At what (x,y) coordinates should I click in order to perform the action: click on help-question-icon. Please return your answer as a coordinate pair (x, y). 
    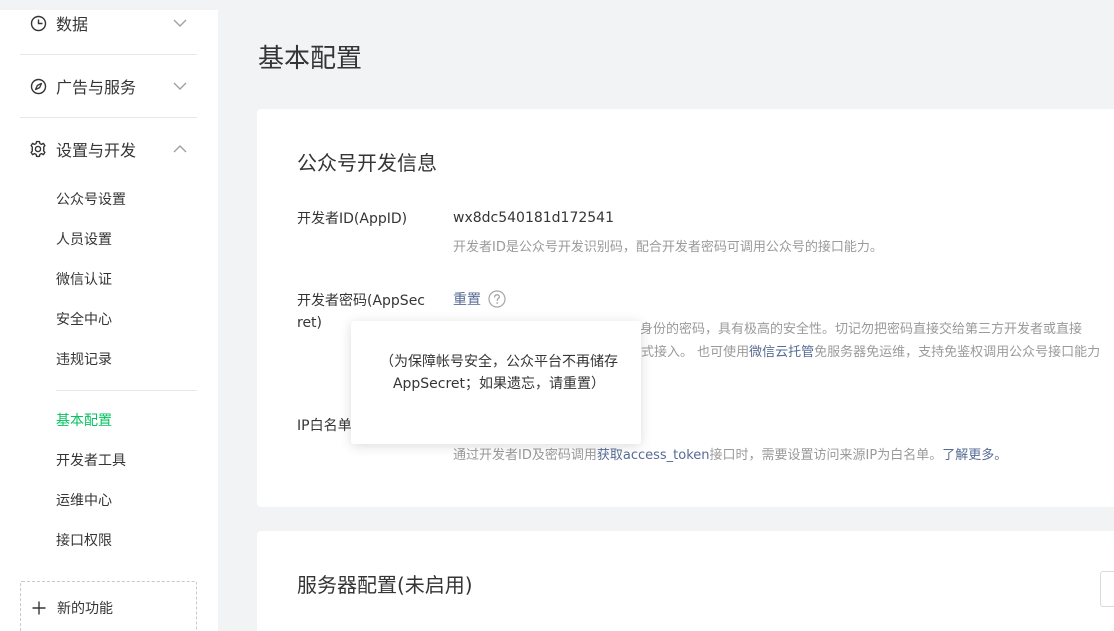
    Looking at the image, I should click on (497, 299).